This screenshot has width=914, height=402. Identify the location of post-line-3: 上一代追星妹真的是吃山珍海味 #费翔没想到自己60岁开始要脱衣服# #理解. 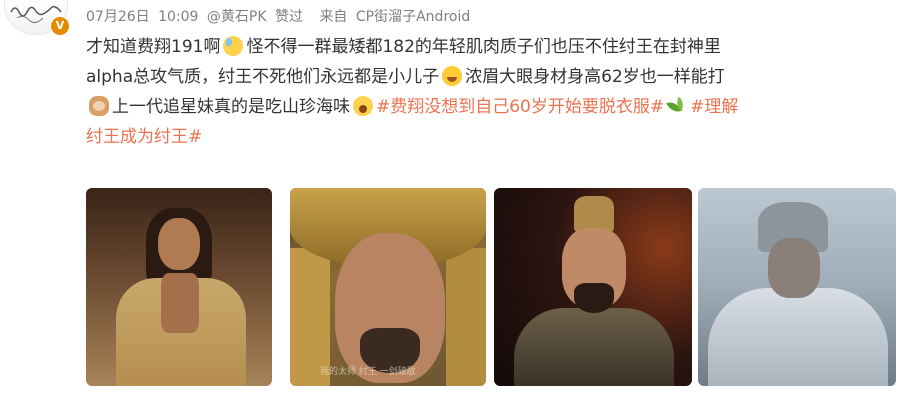
(496, 107).